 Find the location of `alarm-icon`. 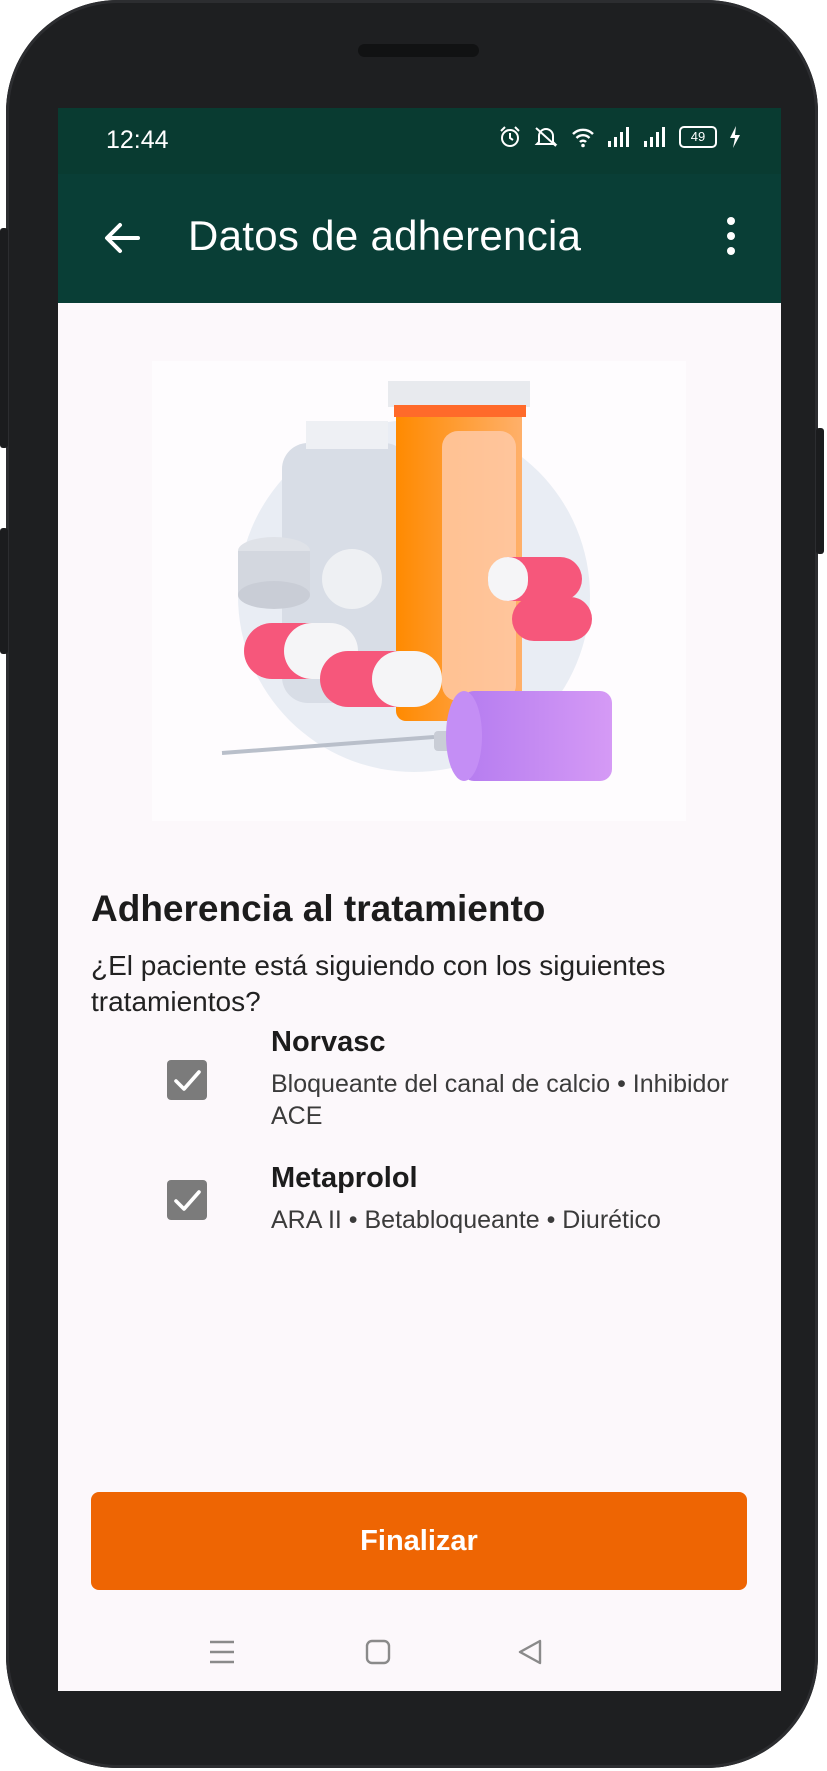

alarm-icon is located at coordinates (510, 136).